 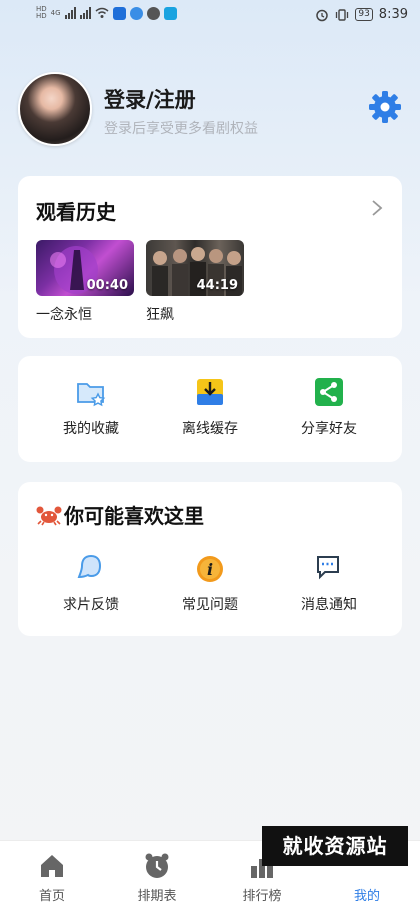 What do you see at coordinates (157, 865) in the screenshot?
I see `schedule-icon` at bounding box center [157, 865].